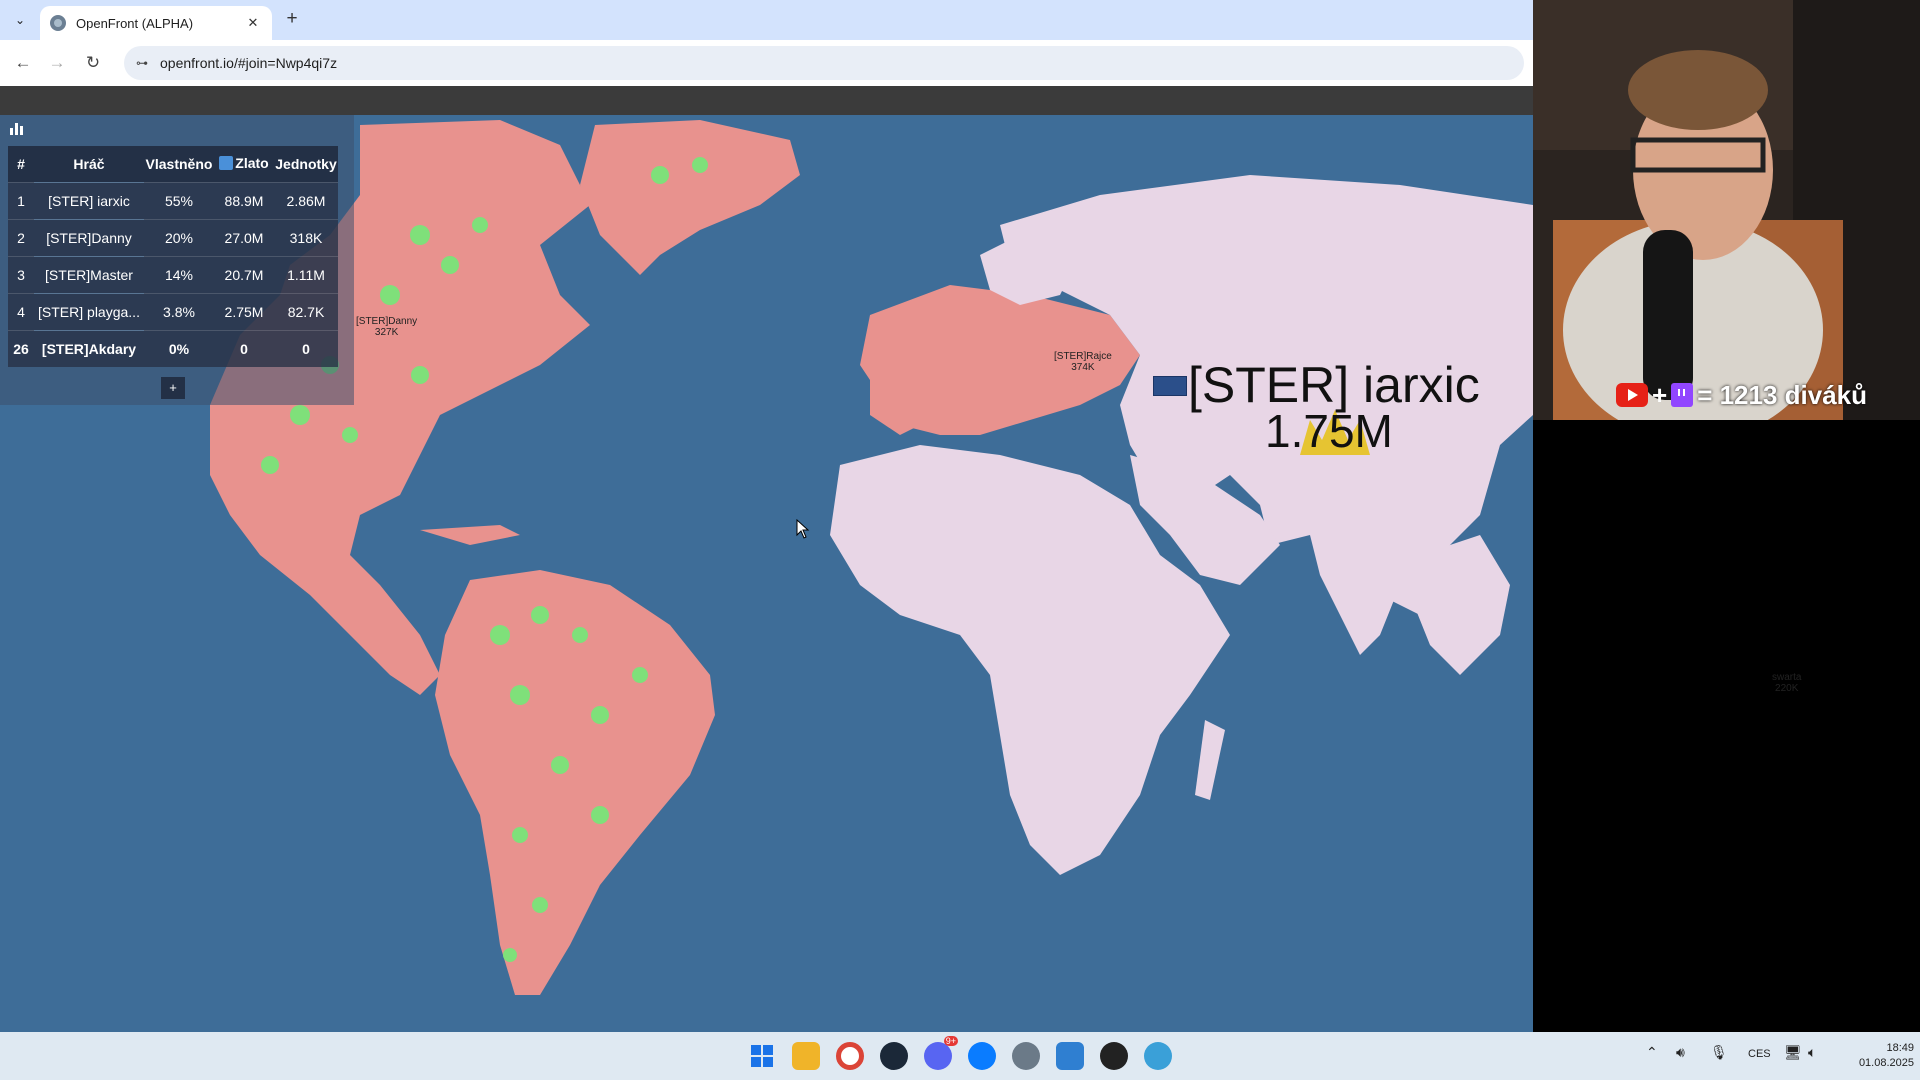  I want to click on viewer-count-text: = 1213 diváků, so click(1782, 394).